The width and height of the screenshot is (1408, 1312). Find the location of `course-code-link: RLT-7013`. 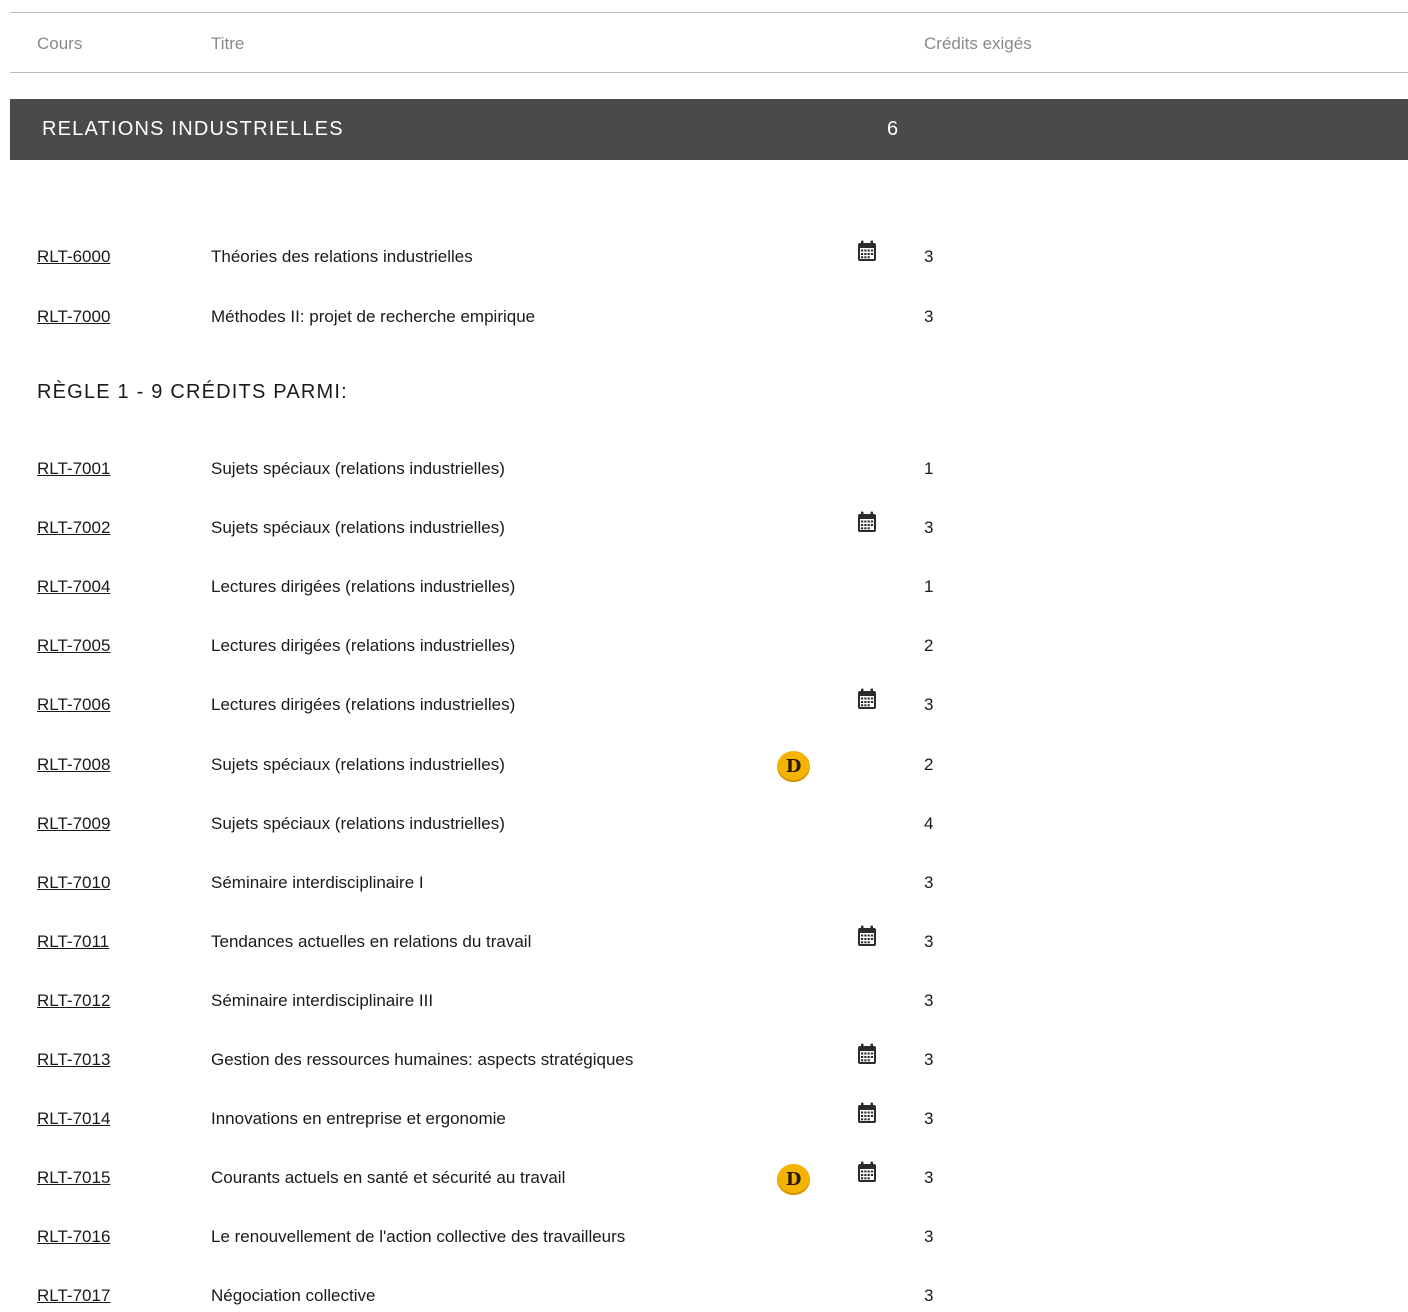

course-code-link: RLT-7013 is located at coordinates (73, 1060).